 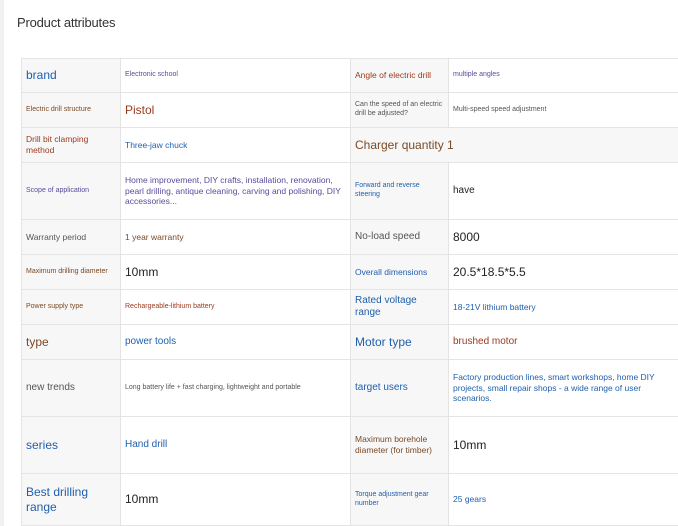 I want to click on attr-charger-quantity: Charger quantity 1, so click(x=514, y=145).